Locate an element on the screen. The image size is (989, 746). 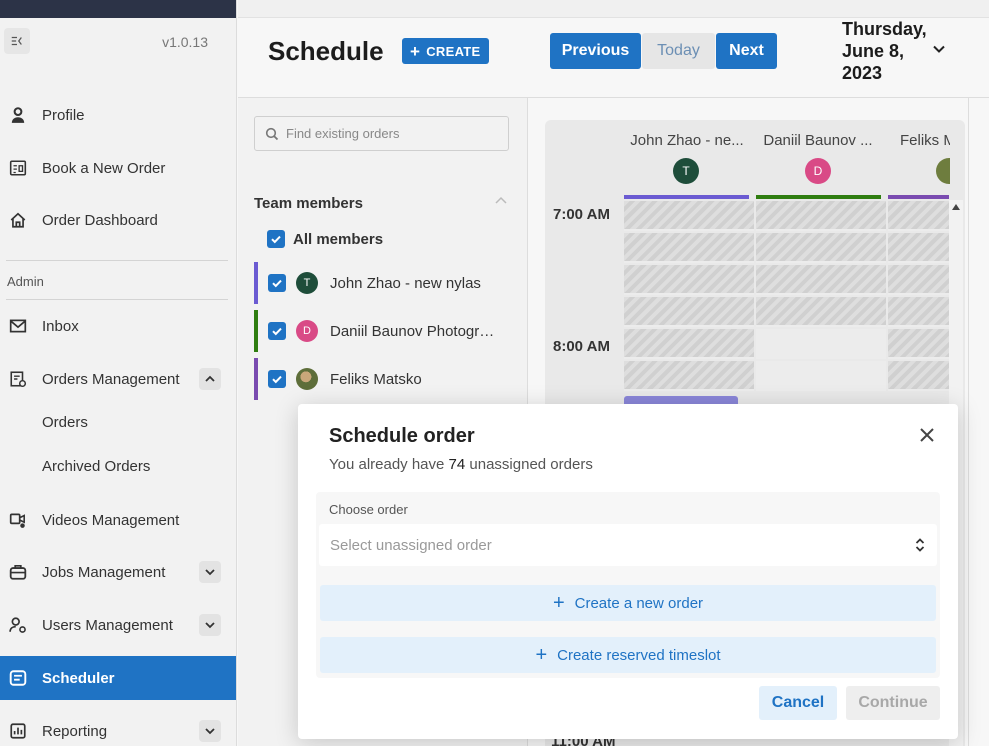
video-icon is located at coordinates (18, 520).